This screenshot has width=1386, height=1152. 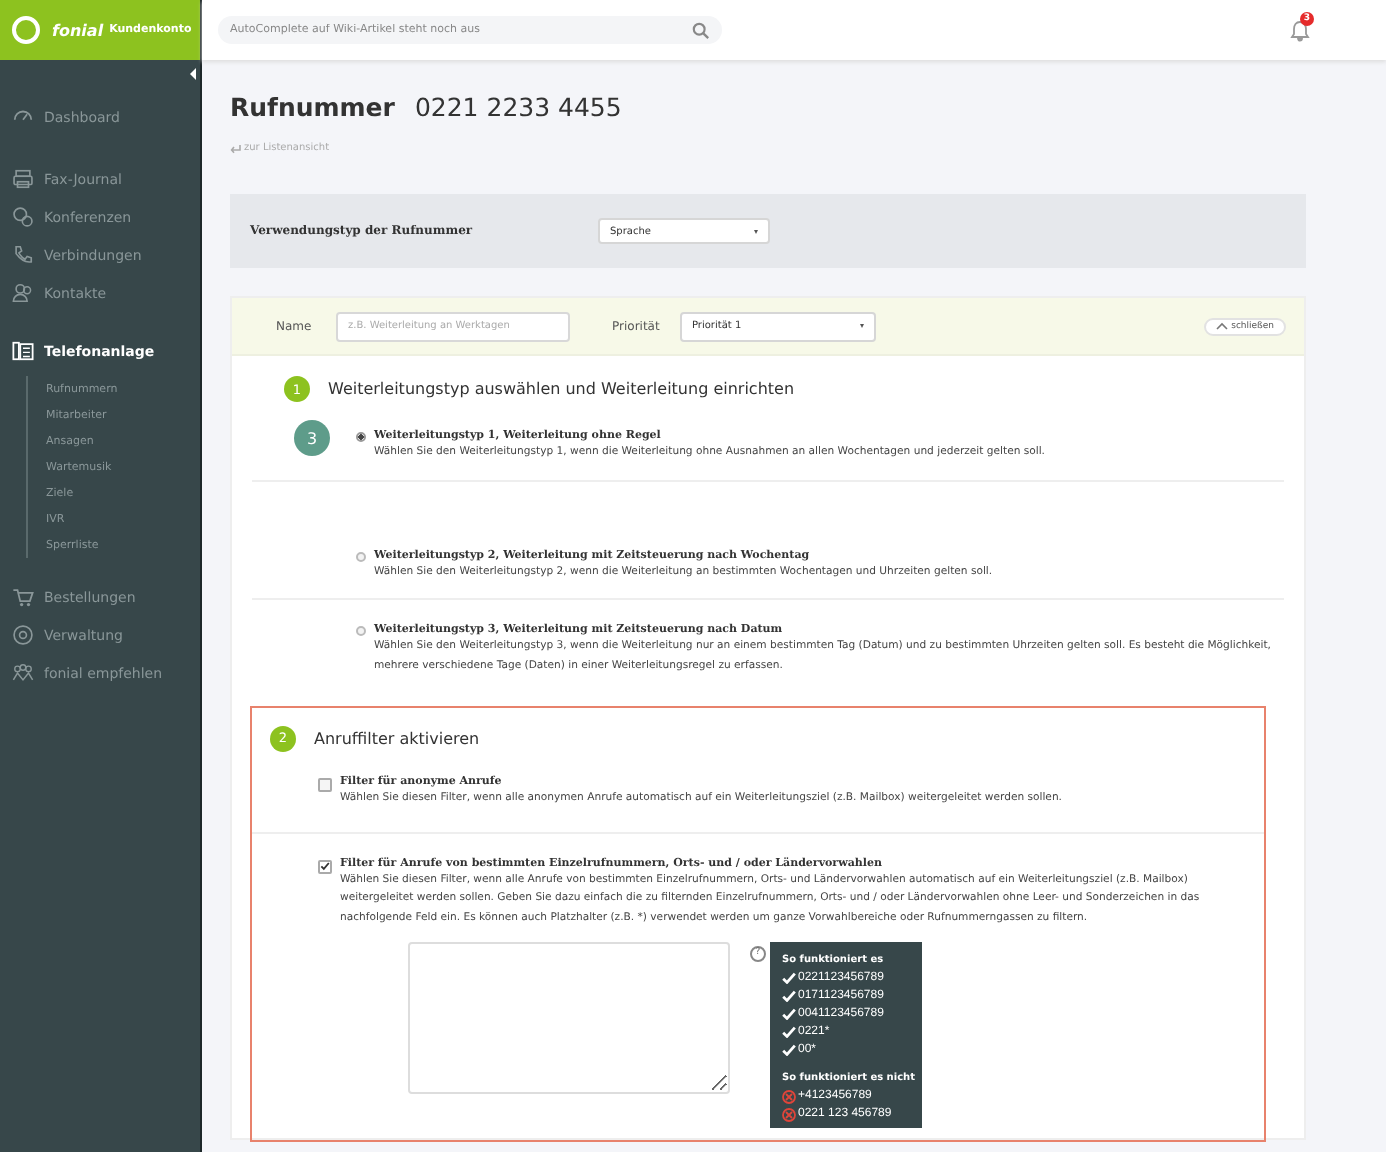 I want to click on return-arrow-icon, so click(x=236, y=148).